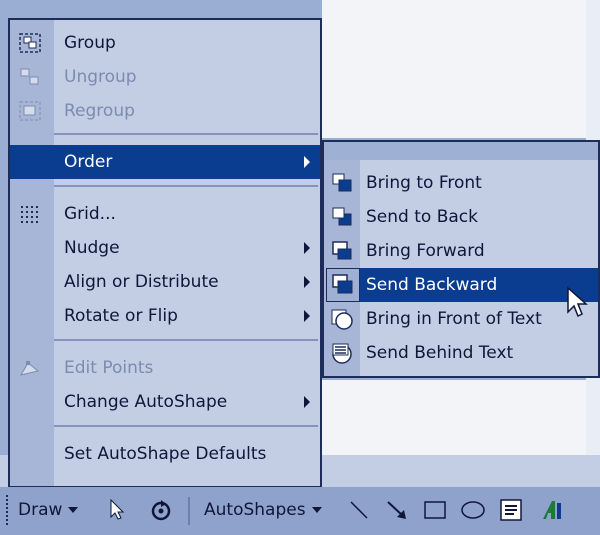  What do you see at coordinates (40, 510) in the screenshot?
I see `draw-button-label: Draw` at bounding box center [40, 510].